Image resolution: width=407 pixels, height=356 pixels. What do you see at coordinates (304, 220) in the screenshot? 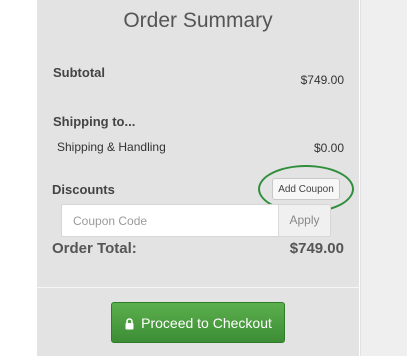
I see `apply-button: Apply` at bounding box center [304, 220].